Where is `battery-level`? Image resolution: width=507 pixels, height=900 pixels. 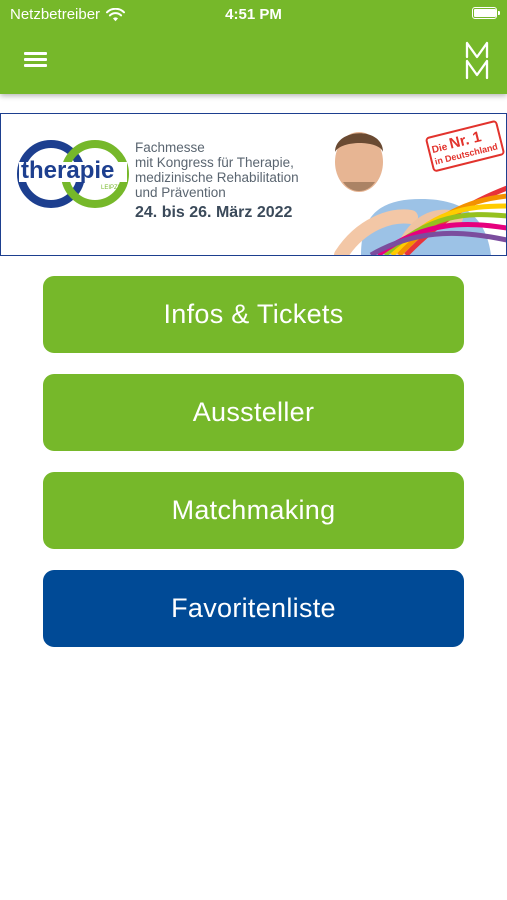 battery-level is located at coordinates (485, 13).